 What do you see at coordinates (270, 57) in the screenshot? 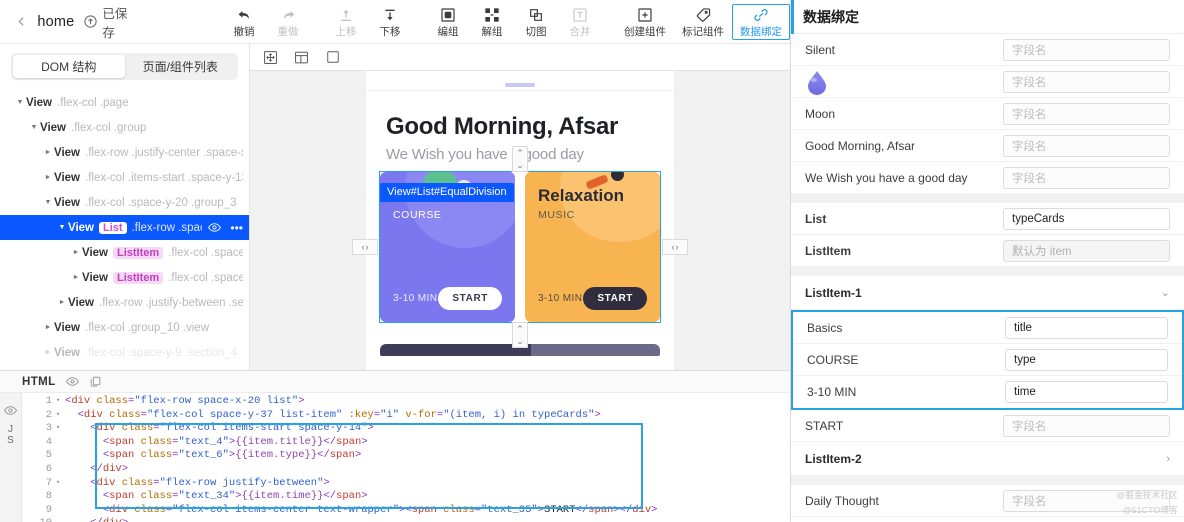
I see `move-tool-icon` at bounding box center [270, 57].